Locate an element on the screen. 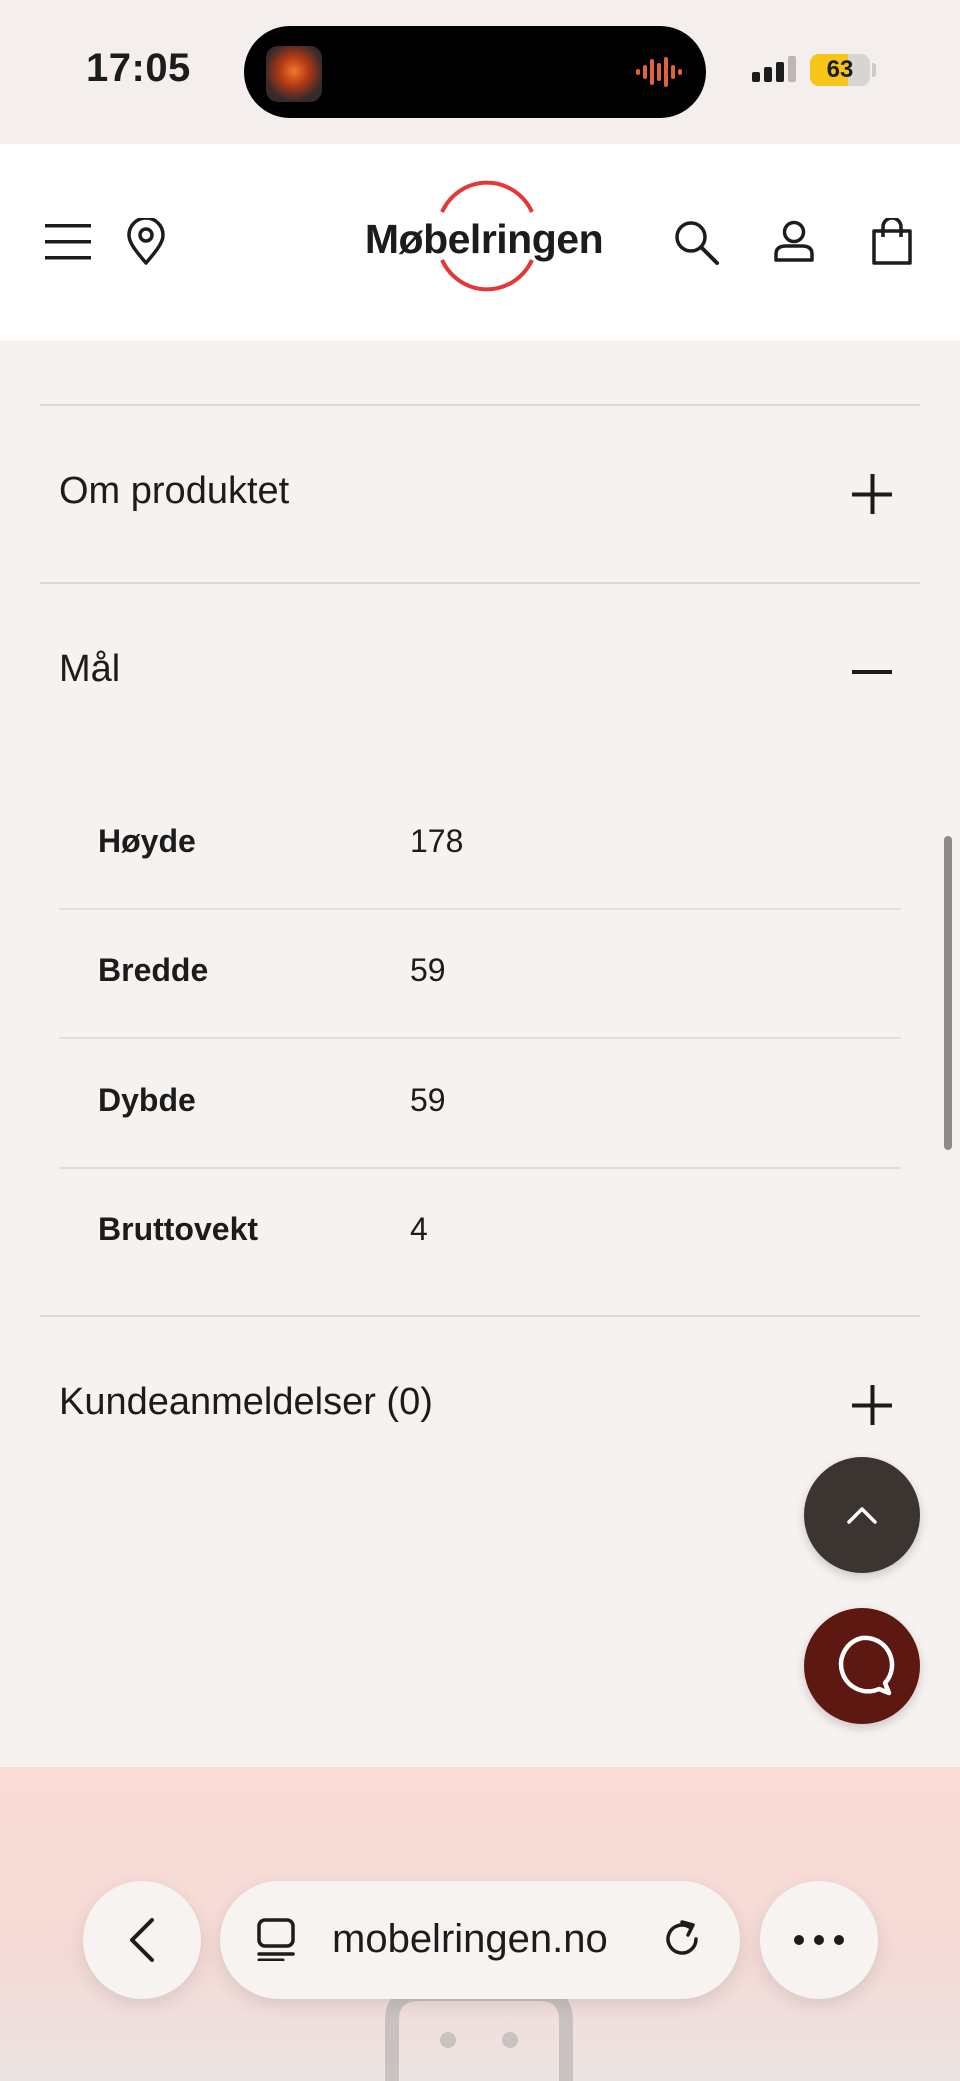 This screenshot has width=960, height=2081. spec-label: Bredde is located at coordinates (153, 970).